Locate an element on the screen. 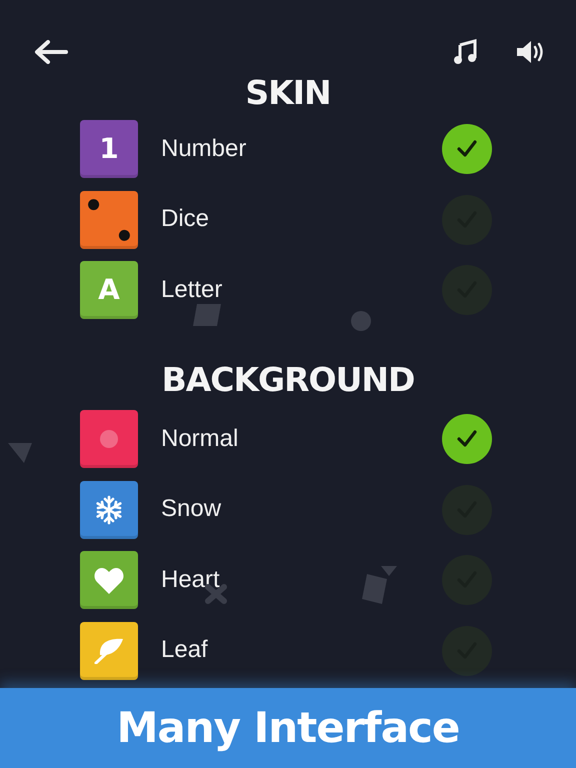  banner-text: Many Interface is located at coordinates (288, 728).